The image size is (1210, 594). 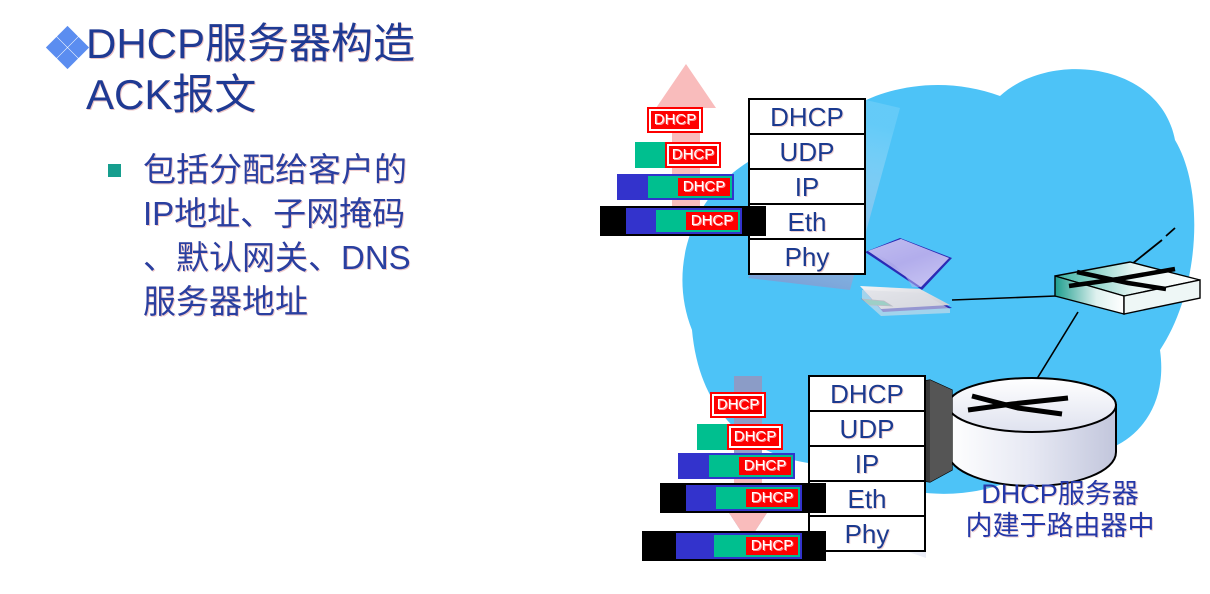 What do you see at coordinates (277, 235) in the screenshot?
I see `subbullet-text: 包括分配给客户的 IP地址、子网掩码 、默认网关、DNS 服务器地址` at bounding box center [277, 235].